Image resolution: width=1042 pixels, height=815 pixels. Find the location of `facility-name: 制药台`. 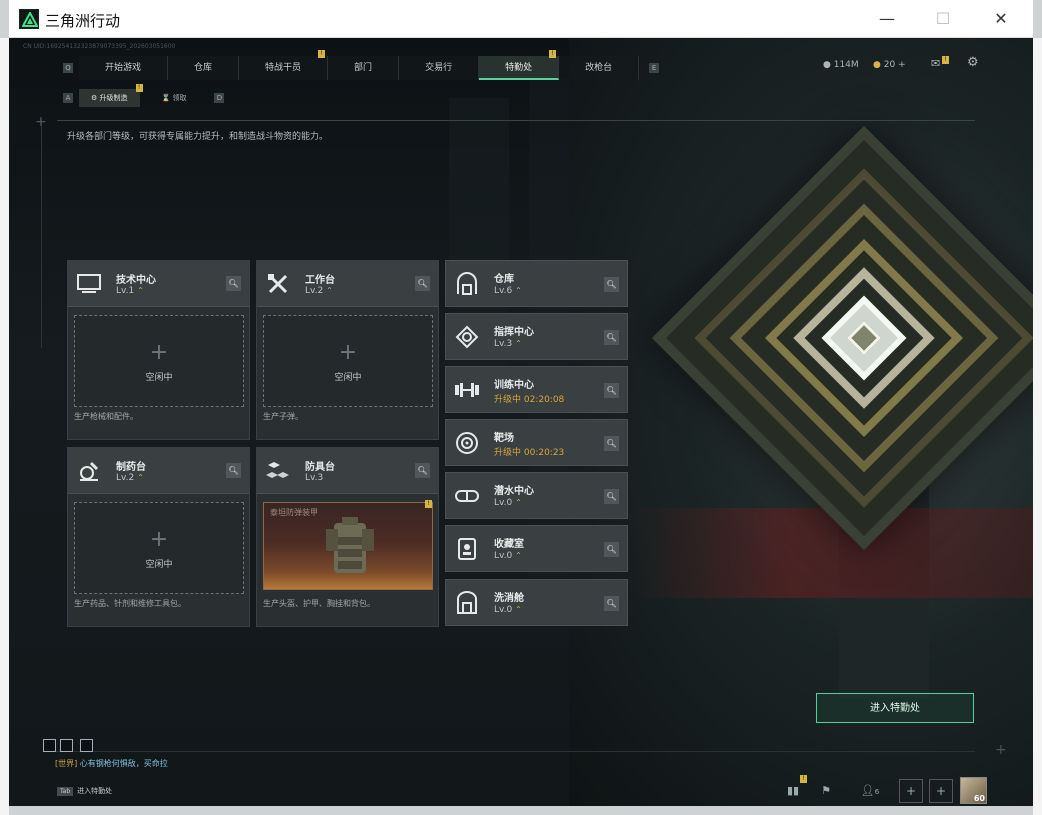

facility-name: 制药台 is located at coordinates (131, 467).